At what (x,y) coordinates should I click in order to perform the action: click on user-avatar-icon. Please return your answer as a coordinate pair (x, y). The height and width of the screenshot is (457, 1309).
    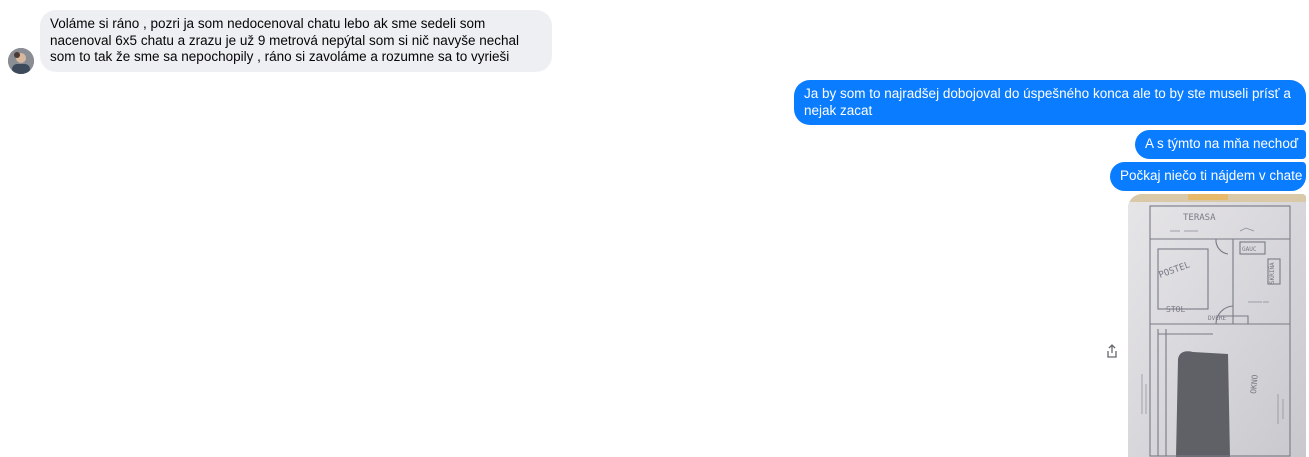
    Looking at the image, I should click on (21, 61).